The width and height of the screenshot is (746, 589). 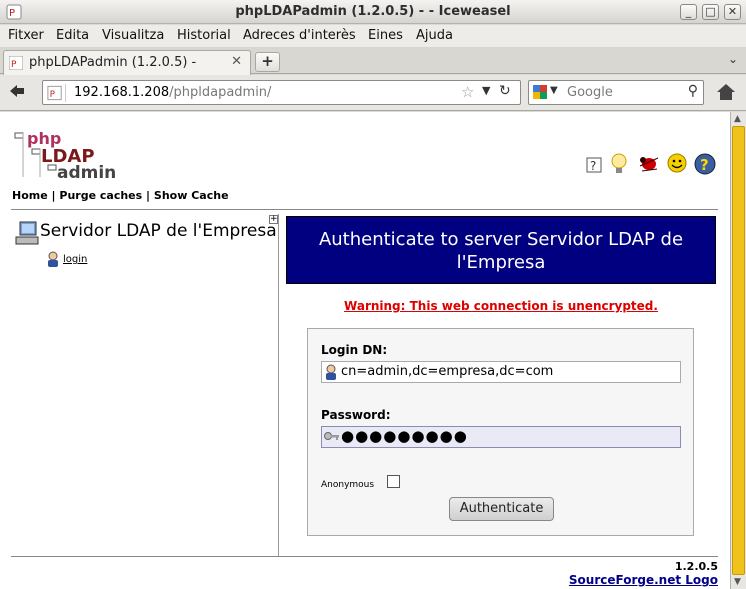 I want to click on lightbulb-icon, so click(x=619, y=166).